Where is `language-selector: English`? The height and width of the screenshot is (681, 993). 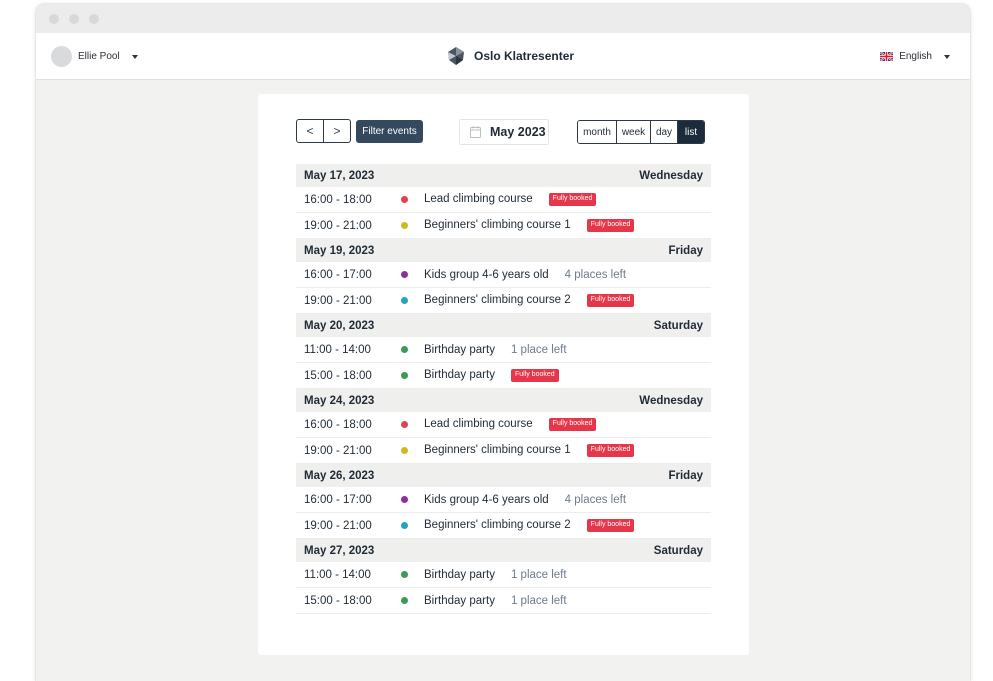 language-selector: English is located at coordinates (915, 56).